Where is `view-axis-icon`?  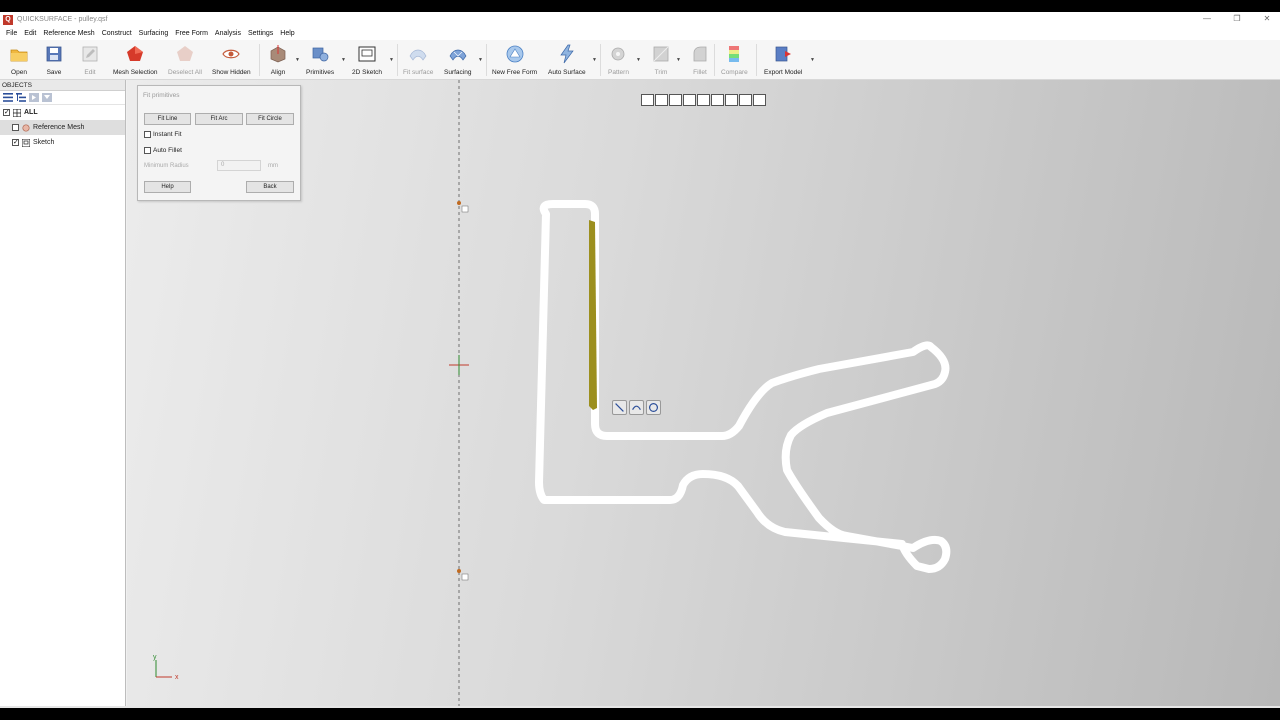
view-axis-icon is located at coordinates (759, 100).